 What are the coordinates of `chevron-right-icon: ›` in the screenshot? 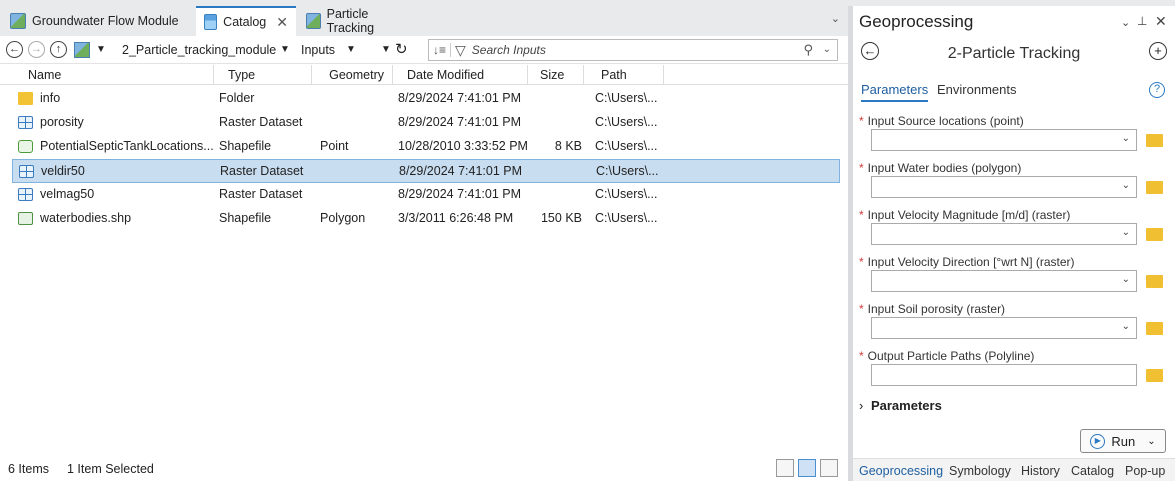 It's located at (861, 405).